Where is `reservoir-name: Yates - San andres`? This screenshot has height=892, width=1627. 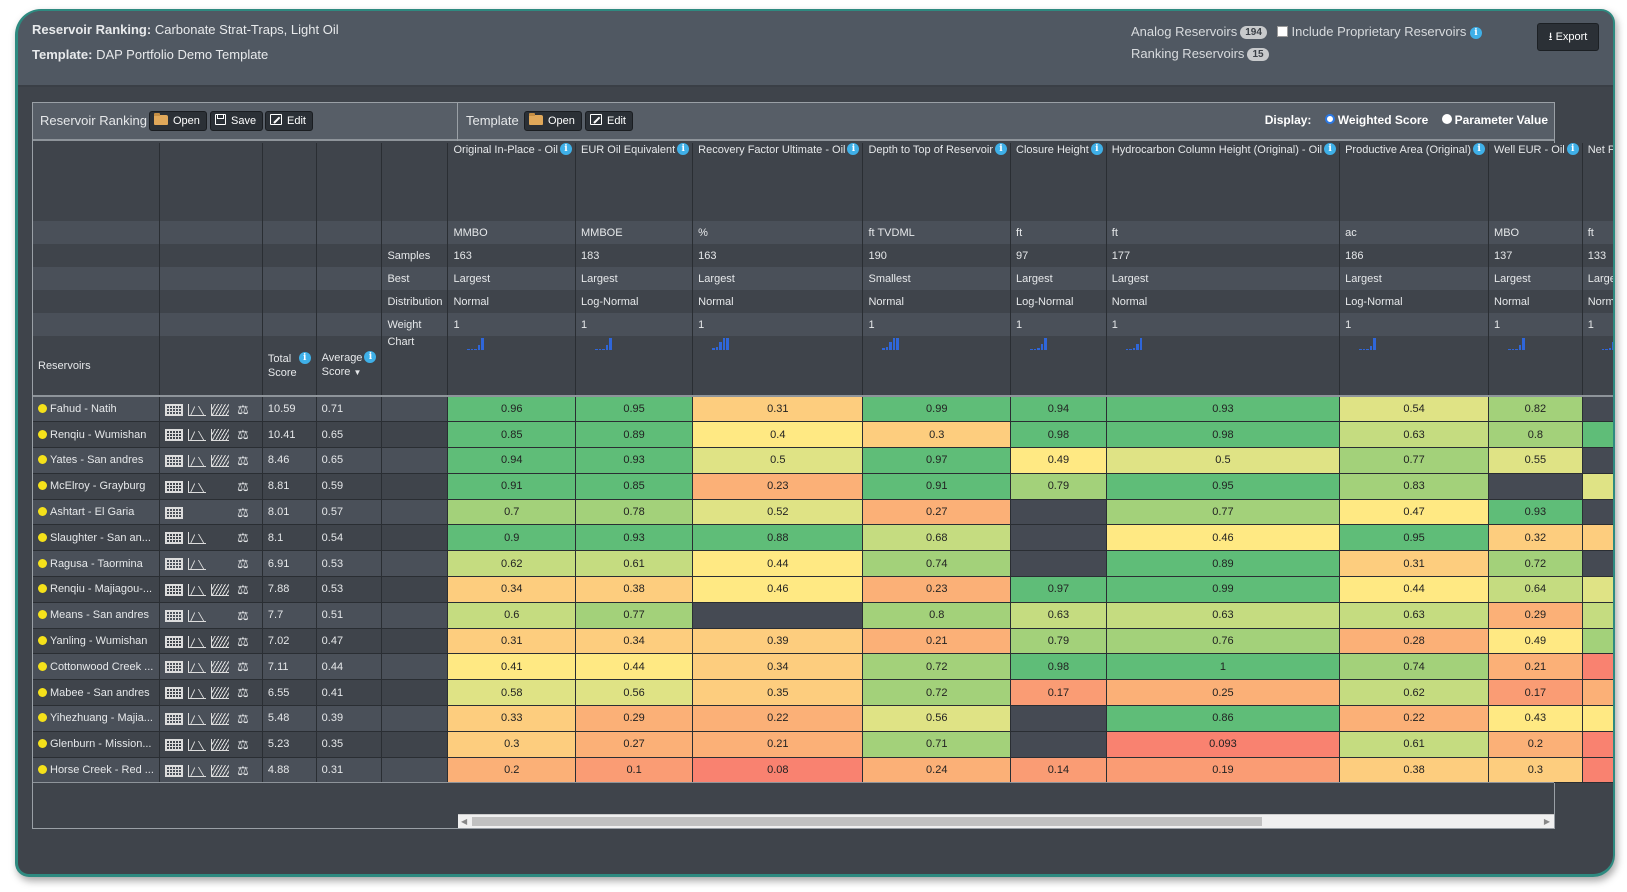
reservoir-name: Yates - San andres is located at coordinates (96, 460).